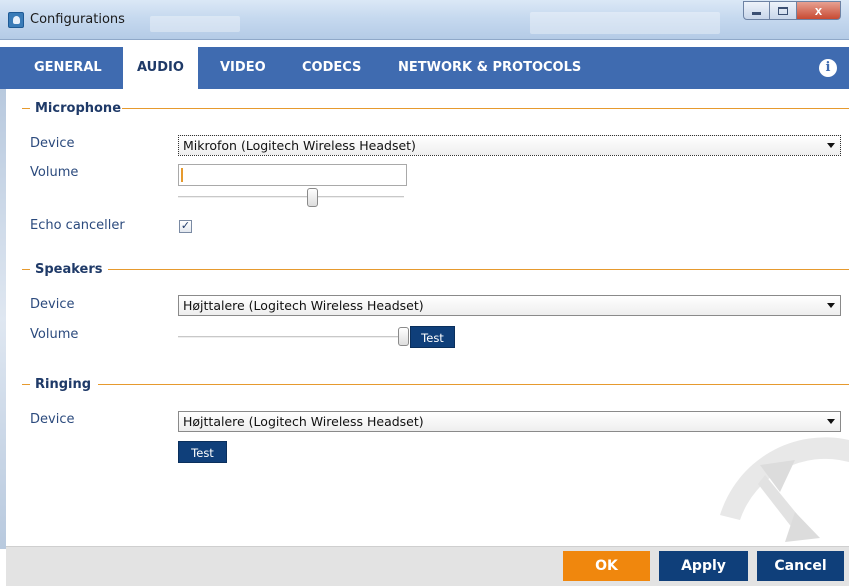  Describe the element at coordinates (312, 197) in the screenshot. I see `microphone-volume-slider-thumb` at that location.